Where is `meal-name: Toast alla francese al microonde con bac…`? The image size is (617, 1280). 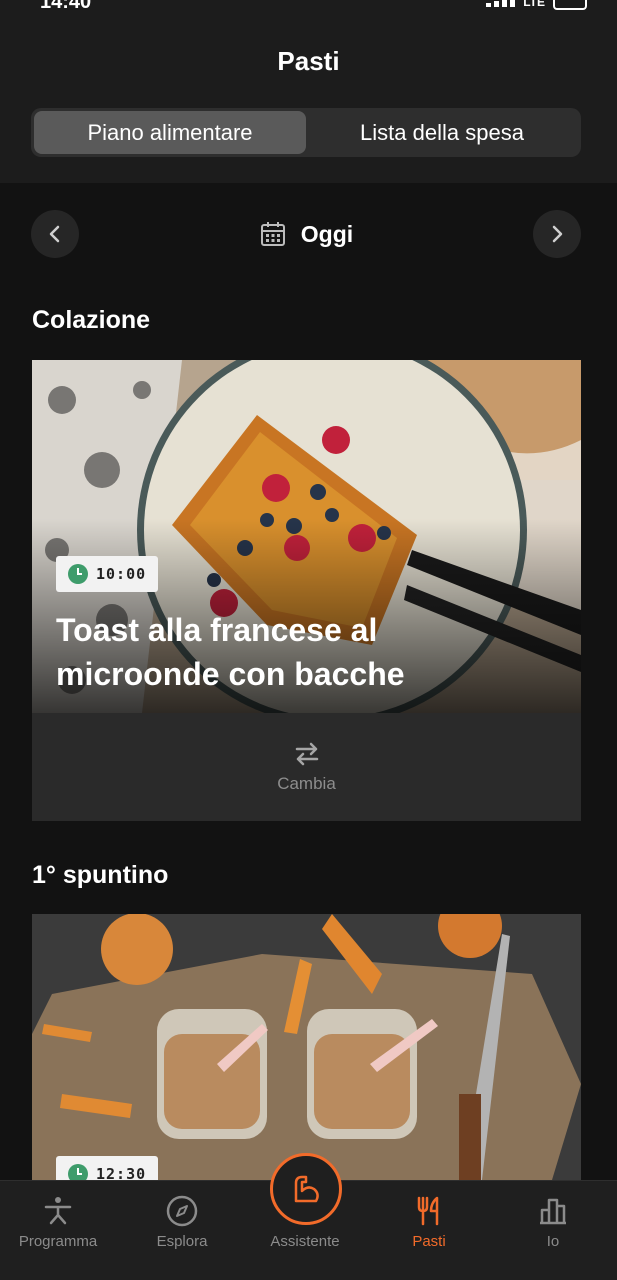
meal-name: Toast alla francese al microonde con bac… is located at coordinates (230, 652).